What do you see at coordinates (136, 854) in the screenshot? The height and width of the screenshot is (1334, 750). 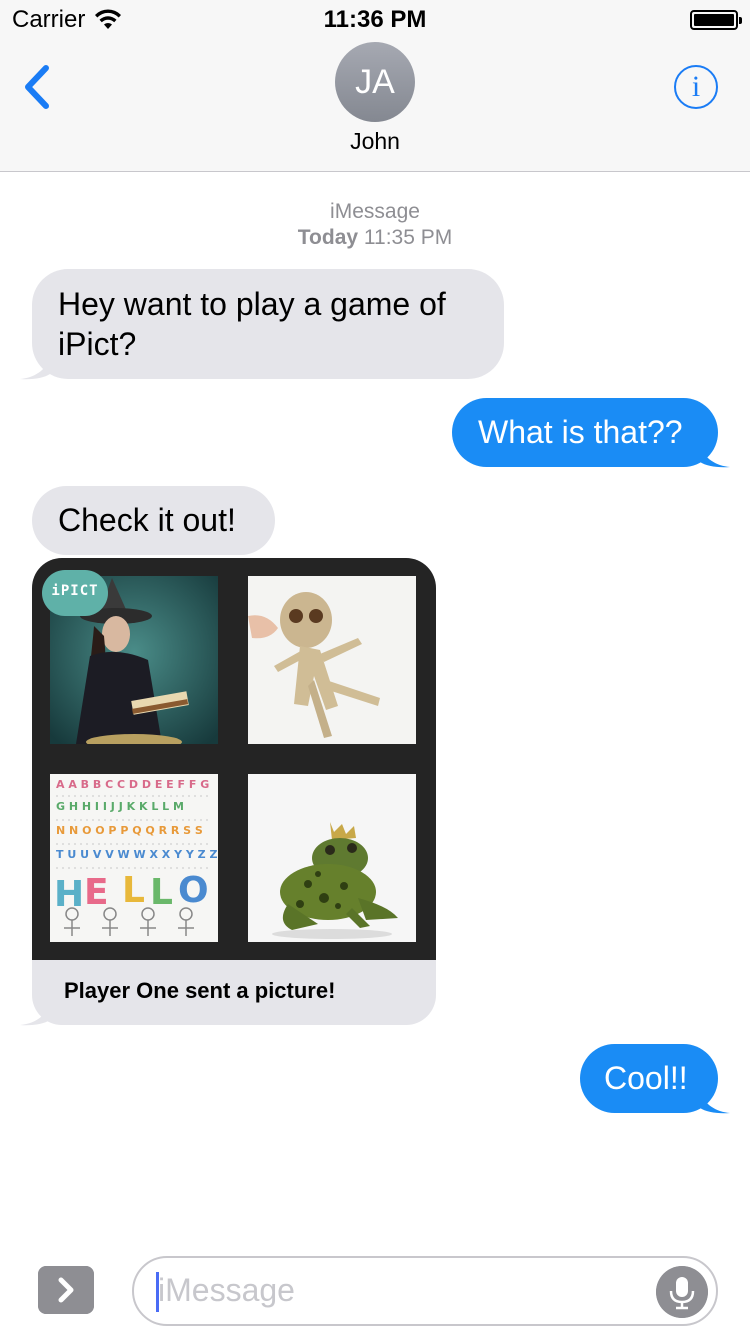 I see `svg-text: T U U V V W W X X Y Y Z Z` at bounding box center [136, 854].